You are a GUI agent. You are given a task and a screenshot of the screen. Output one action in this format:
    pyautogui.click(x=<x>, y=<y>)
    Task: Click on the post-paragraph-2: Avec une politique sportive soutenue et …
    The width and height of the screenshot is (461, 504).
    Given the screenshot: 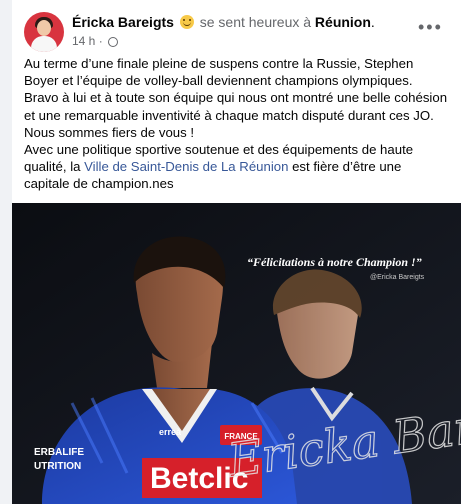 What is the action you would take?
    pyautogui.click(x=236, y=167)
    